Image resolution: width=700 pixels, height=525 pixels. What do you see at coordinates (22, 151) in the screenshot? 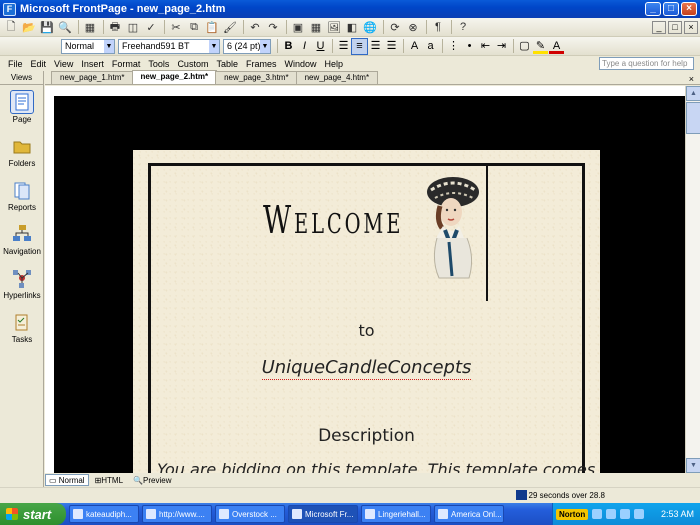
I see `view-folders: Folders` at bounding box center [22, 151].